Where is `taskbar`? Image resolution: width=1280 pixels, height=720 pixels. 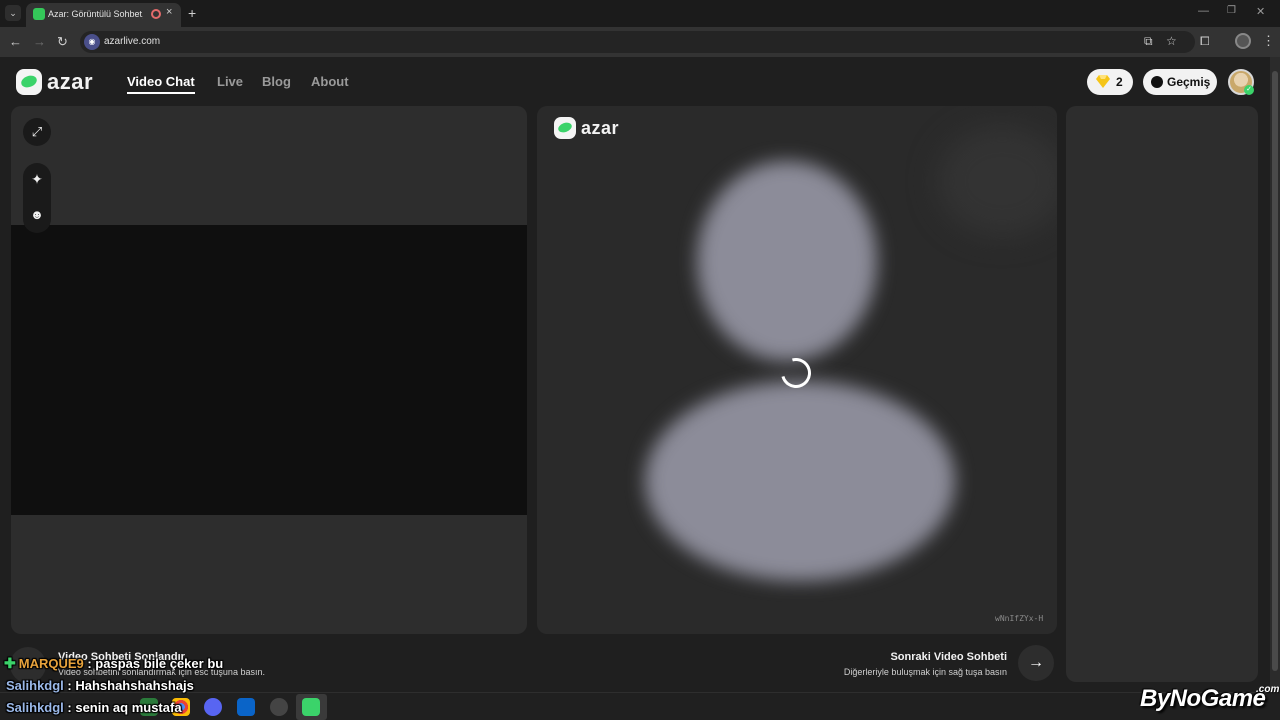 taskbar is located at coordinates (640, 706).